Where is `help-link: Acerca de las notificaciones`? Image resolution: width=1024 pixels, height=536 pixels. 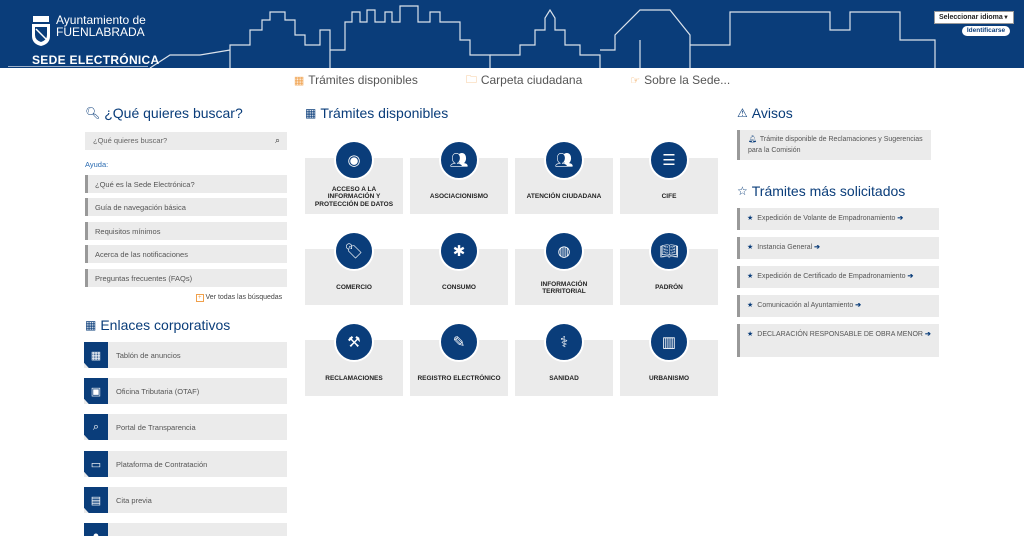
help-link: Acerca de las notificaciones is located at coordinates (186, 254).